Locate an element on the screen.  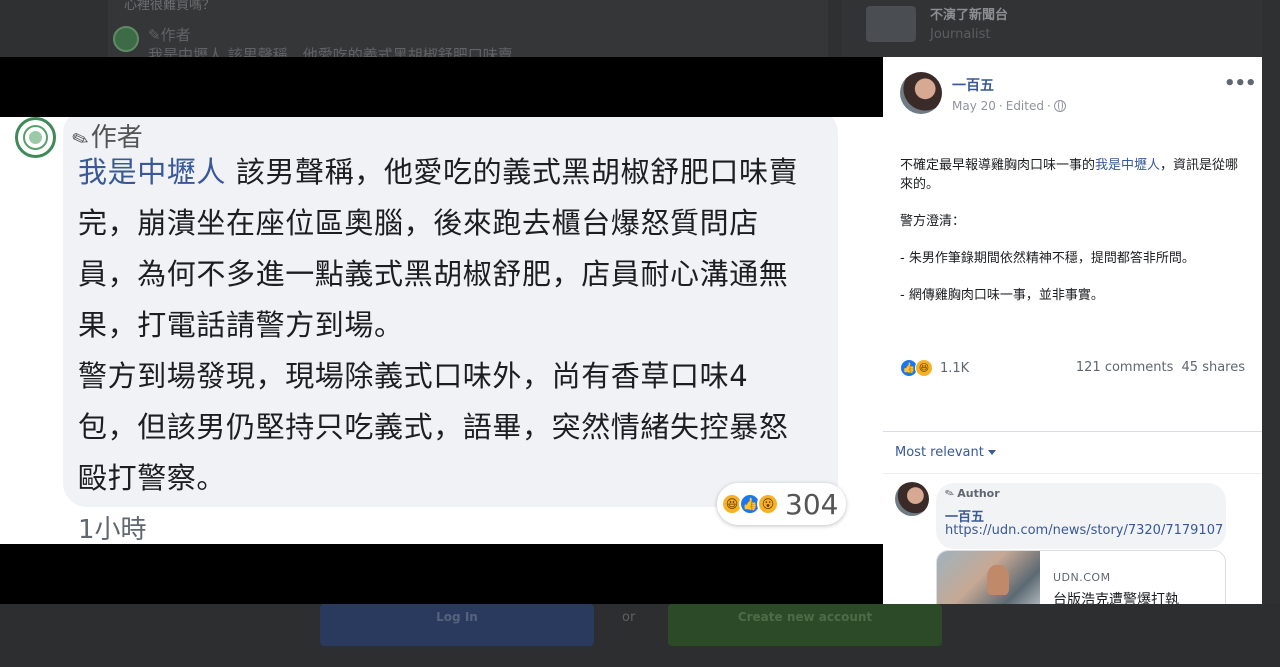
haha-reaction-icon: 😆 is located at coordinates (924, 368).